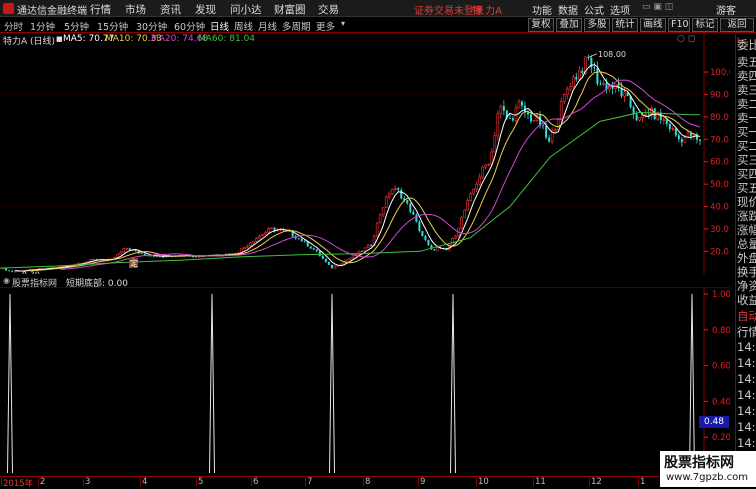  Describe the element at coordinates (568, 9) in the screenshot. I see `menu-shuju: 数据` at that location.